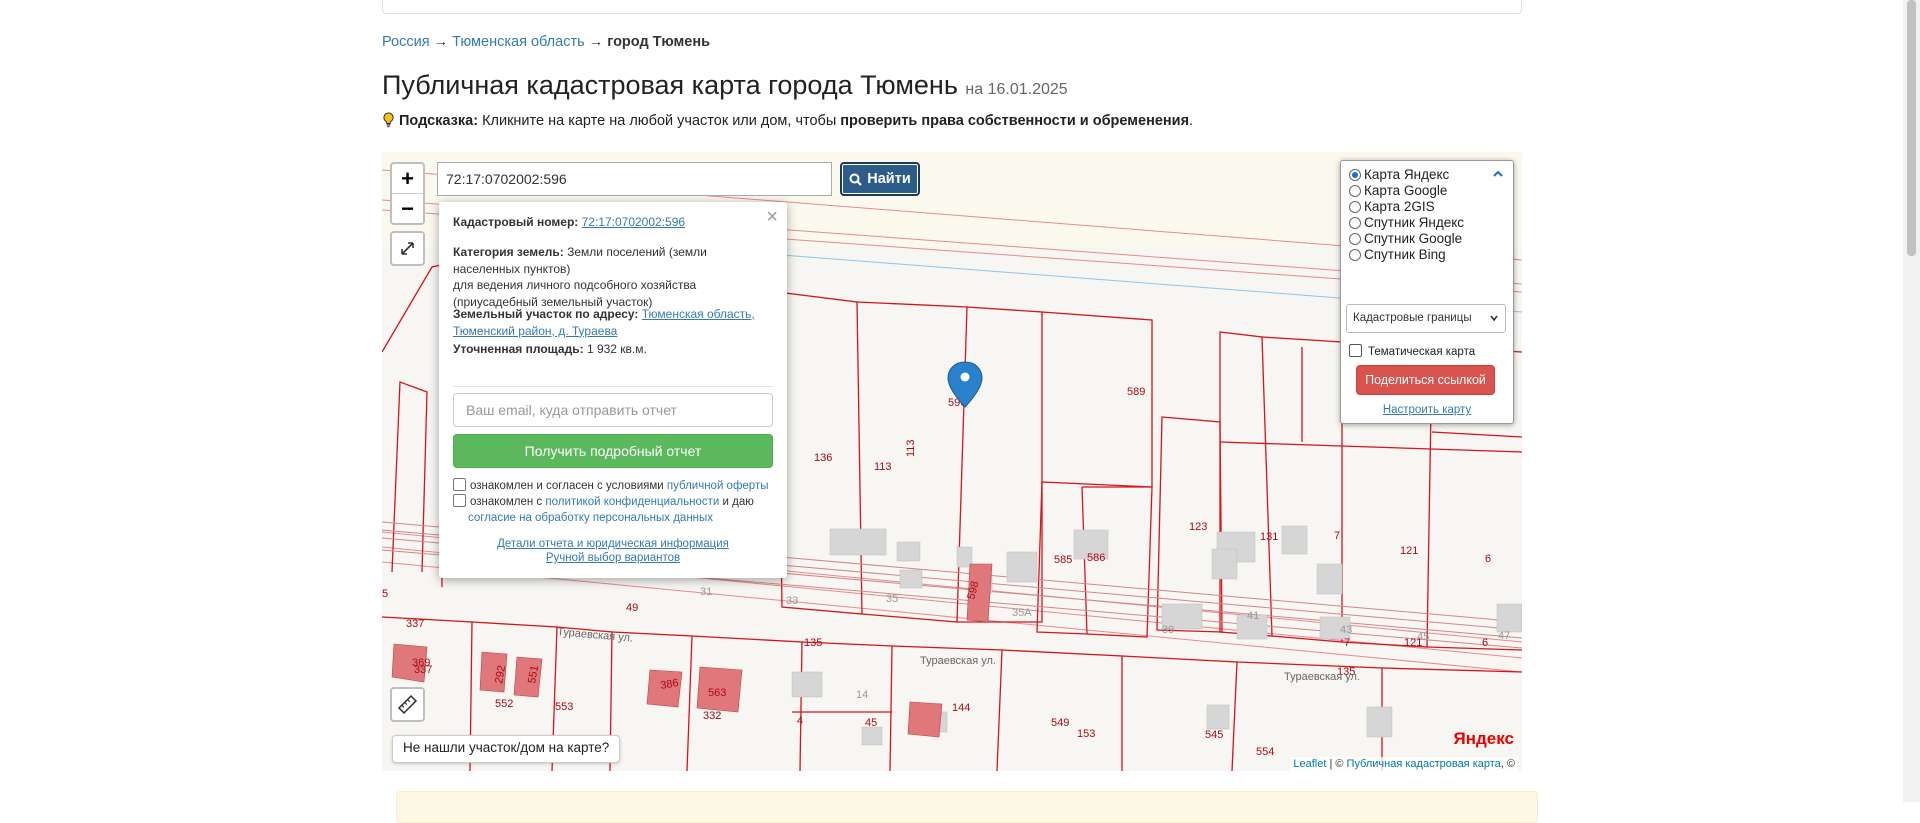 The image size is (1920, 823). I want to click on not-found-button: Не нашли участок/дом на карте?, so click(506, 749).